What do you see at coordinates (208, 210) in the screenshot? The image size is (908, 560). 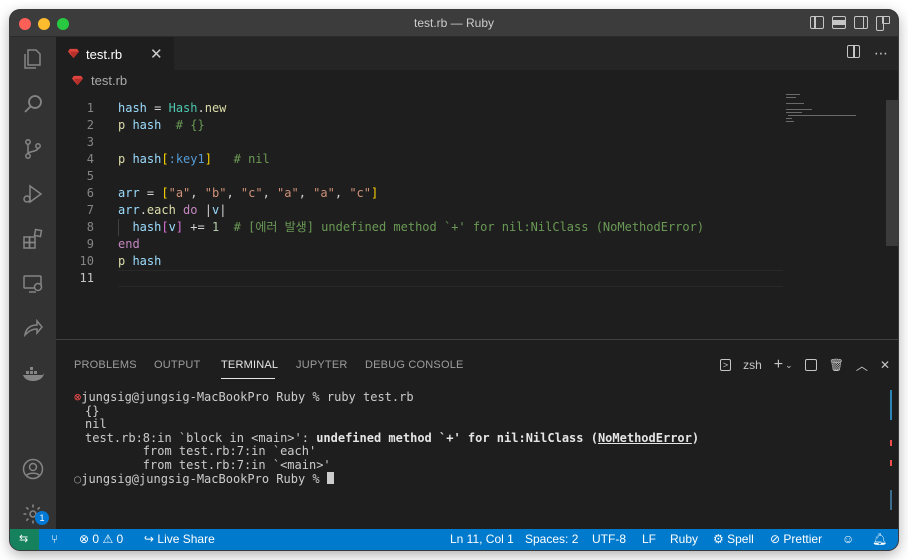 I see `code-token: |` at bounding box center [208, 210].